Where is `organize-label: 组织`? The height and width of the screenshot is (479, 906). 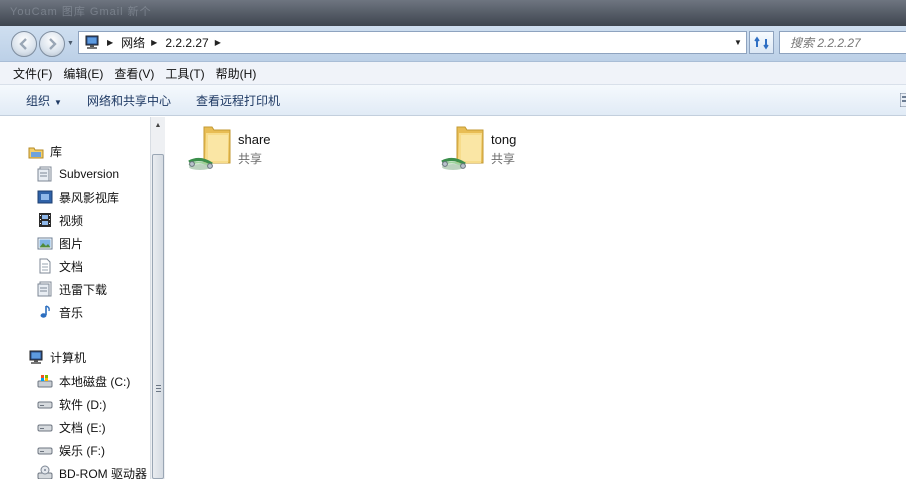 organize-label: 组织 is located at coordinates (38, 100).